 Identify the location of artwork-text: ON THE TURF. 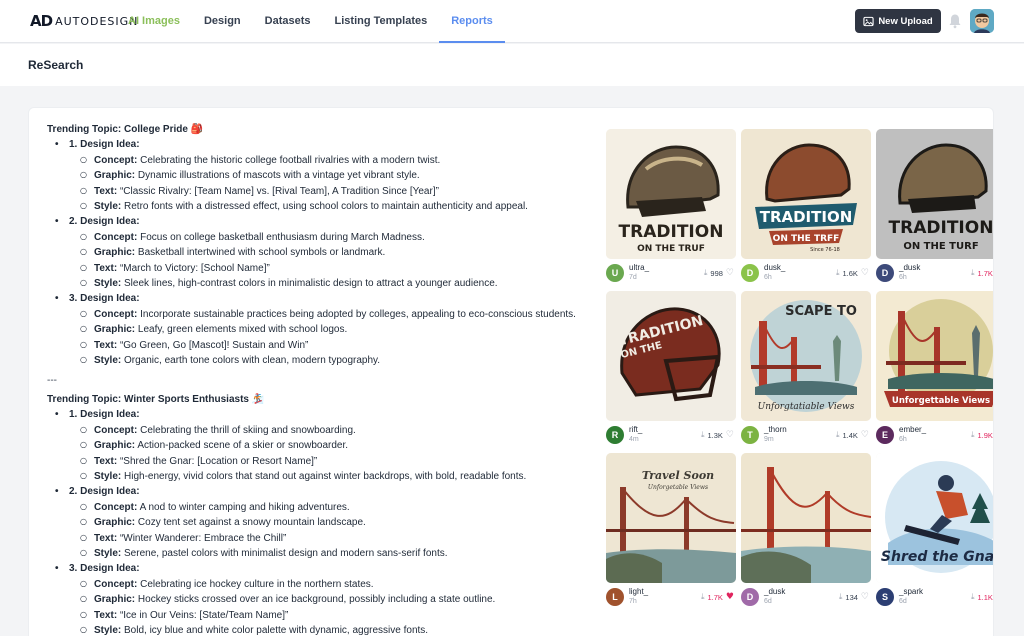
(940, 246).